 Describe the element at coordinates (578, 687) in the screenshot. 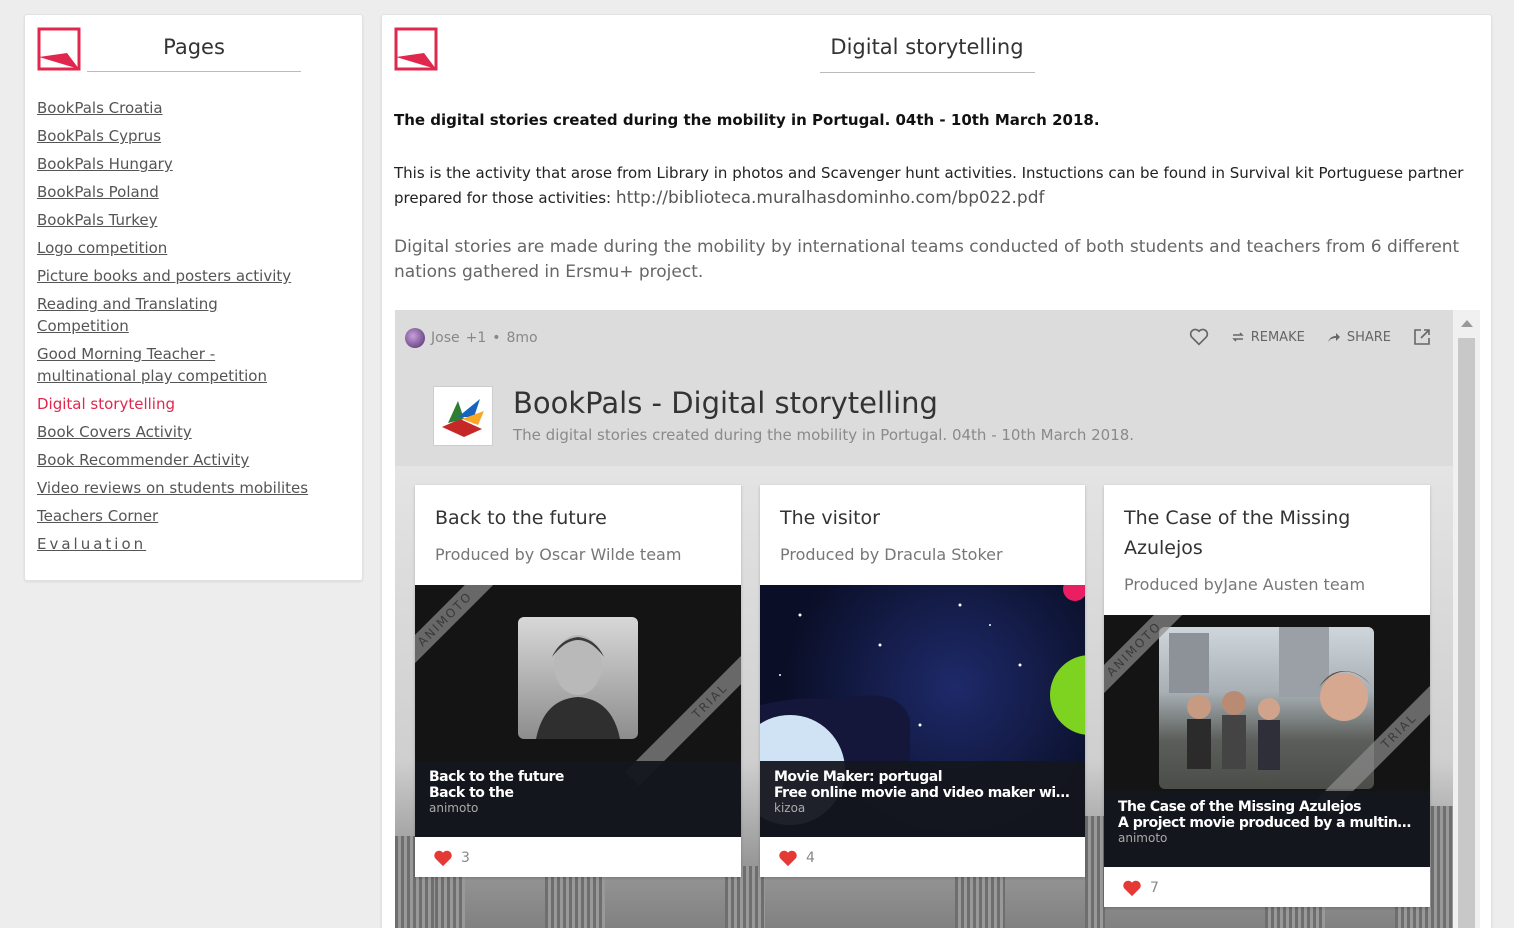

I see `portrait-figure-icon` at that location.